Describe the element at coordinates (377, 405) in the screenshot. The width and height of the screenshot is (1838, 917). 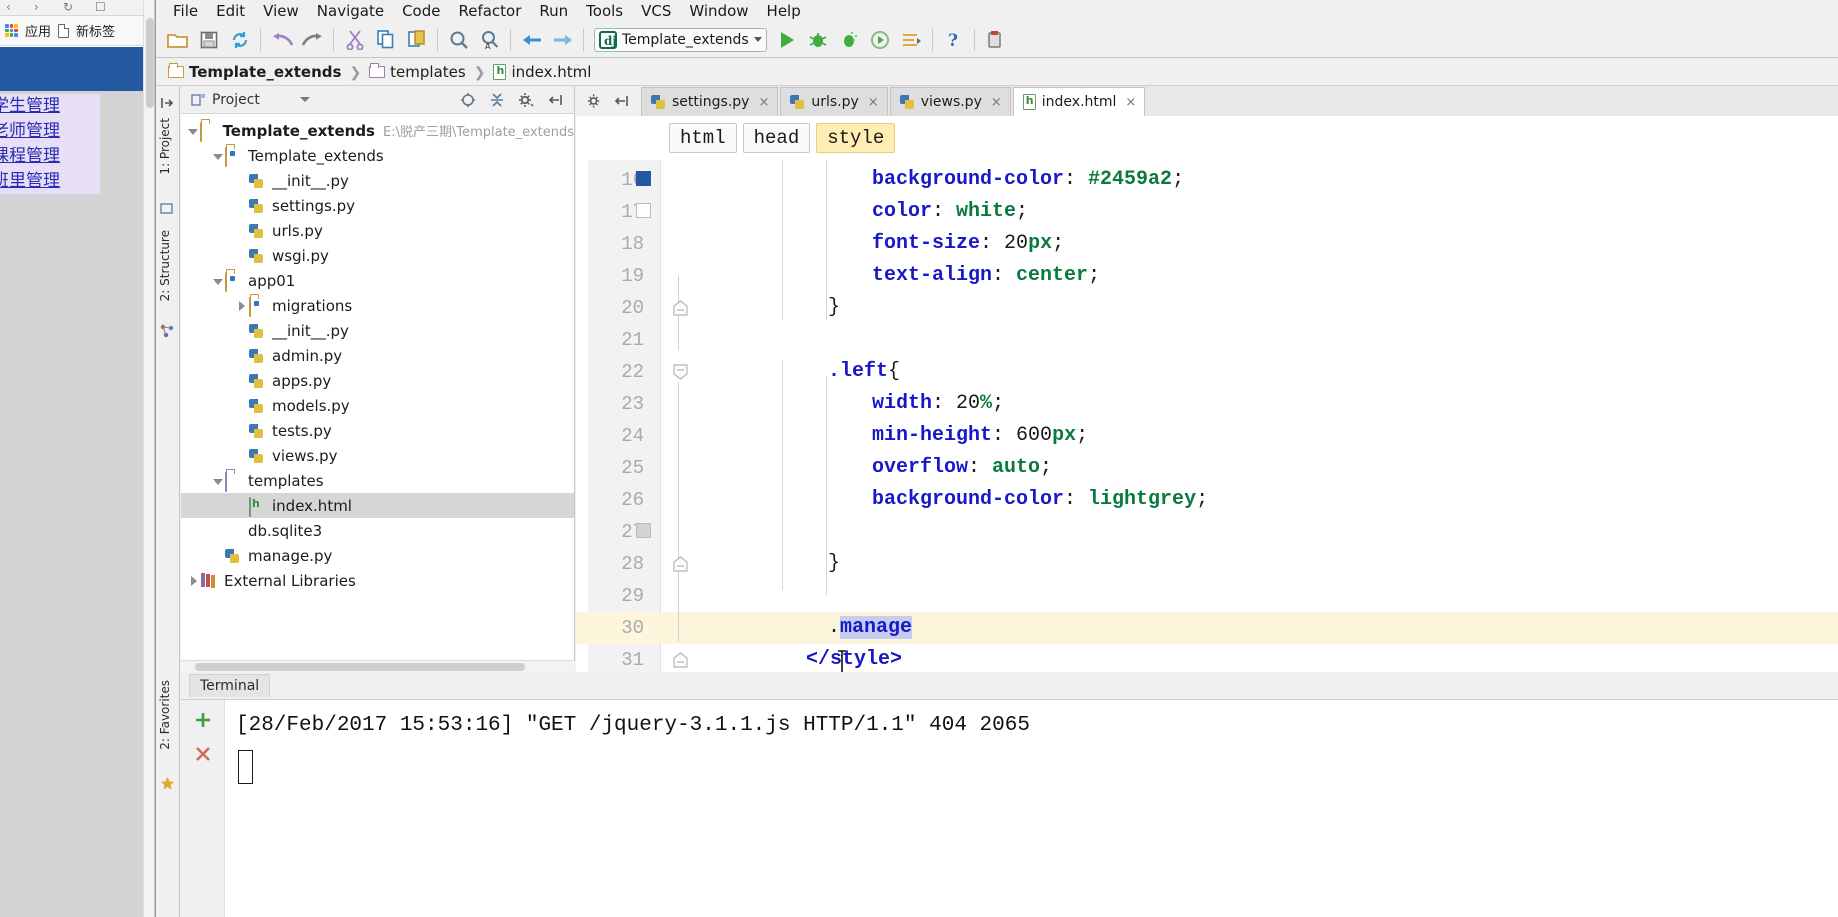
I see `tree-row-models-py: models.py` at that location.